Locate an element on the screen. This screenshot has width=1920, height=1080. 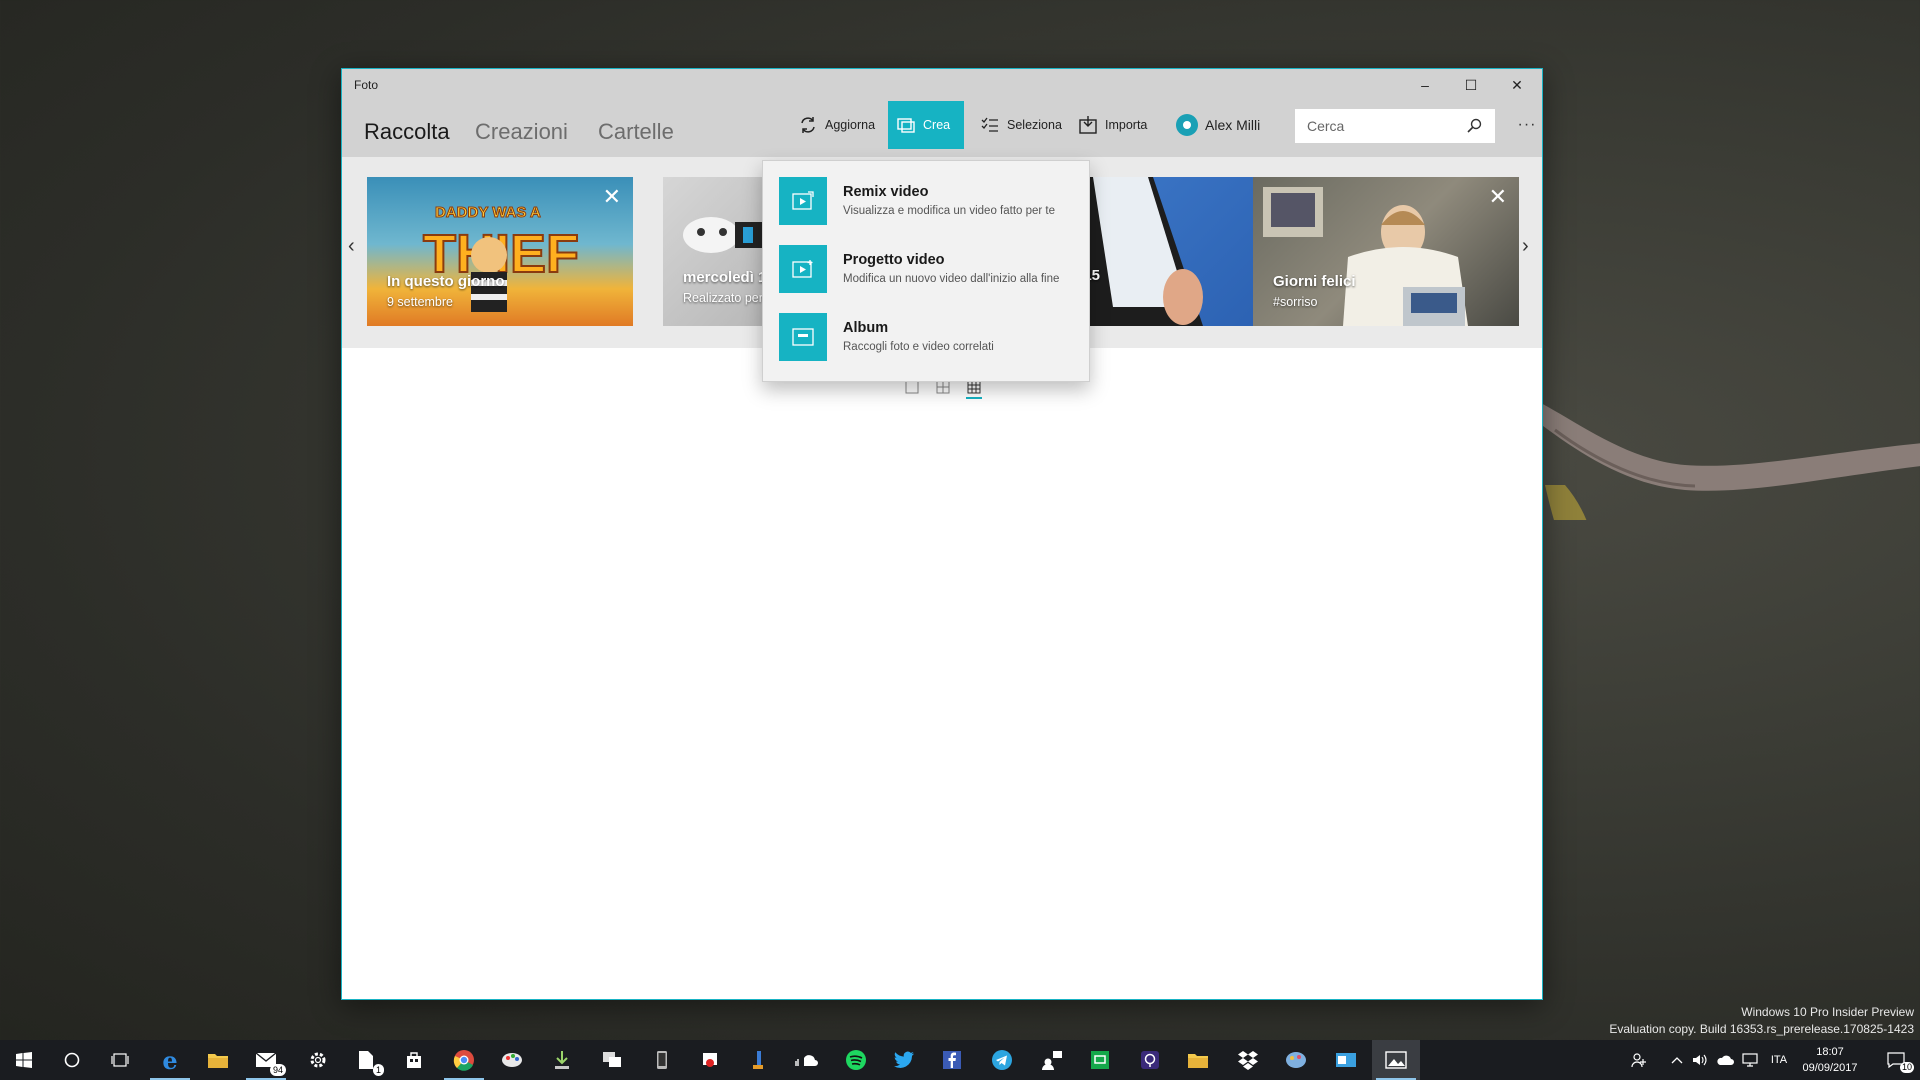
people-icon is located at coordinates (1638, 1060).